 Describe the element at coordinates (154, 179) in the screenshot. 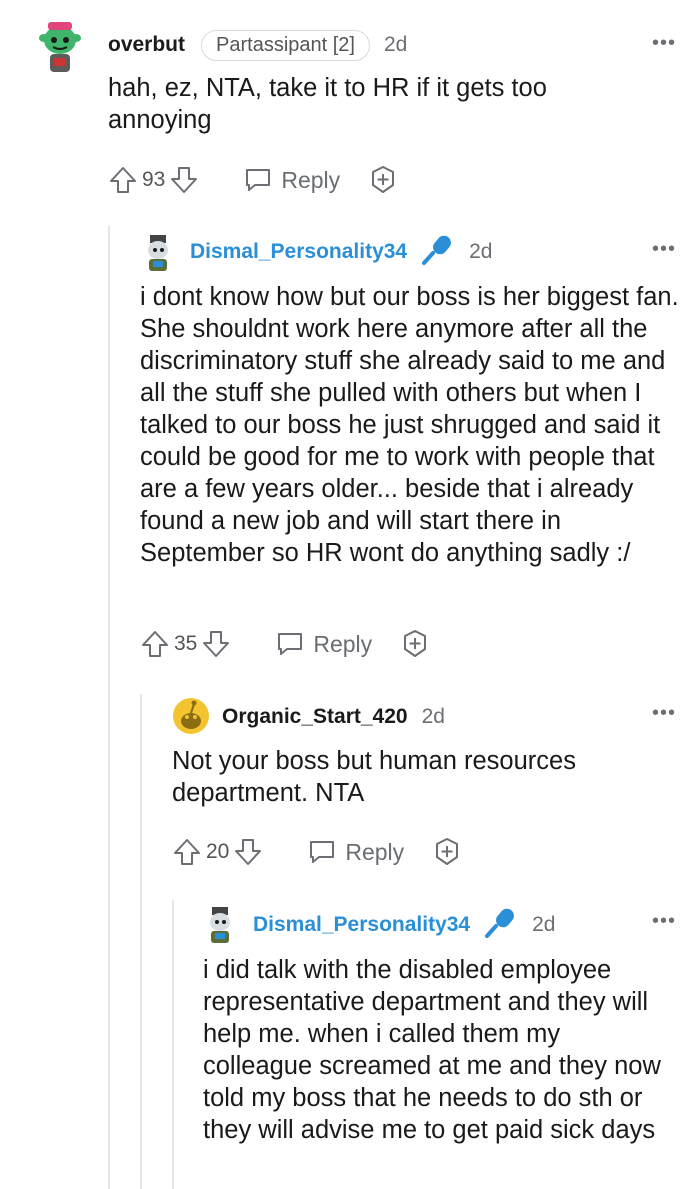

I see `vote-count: 93` at that location.